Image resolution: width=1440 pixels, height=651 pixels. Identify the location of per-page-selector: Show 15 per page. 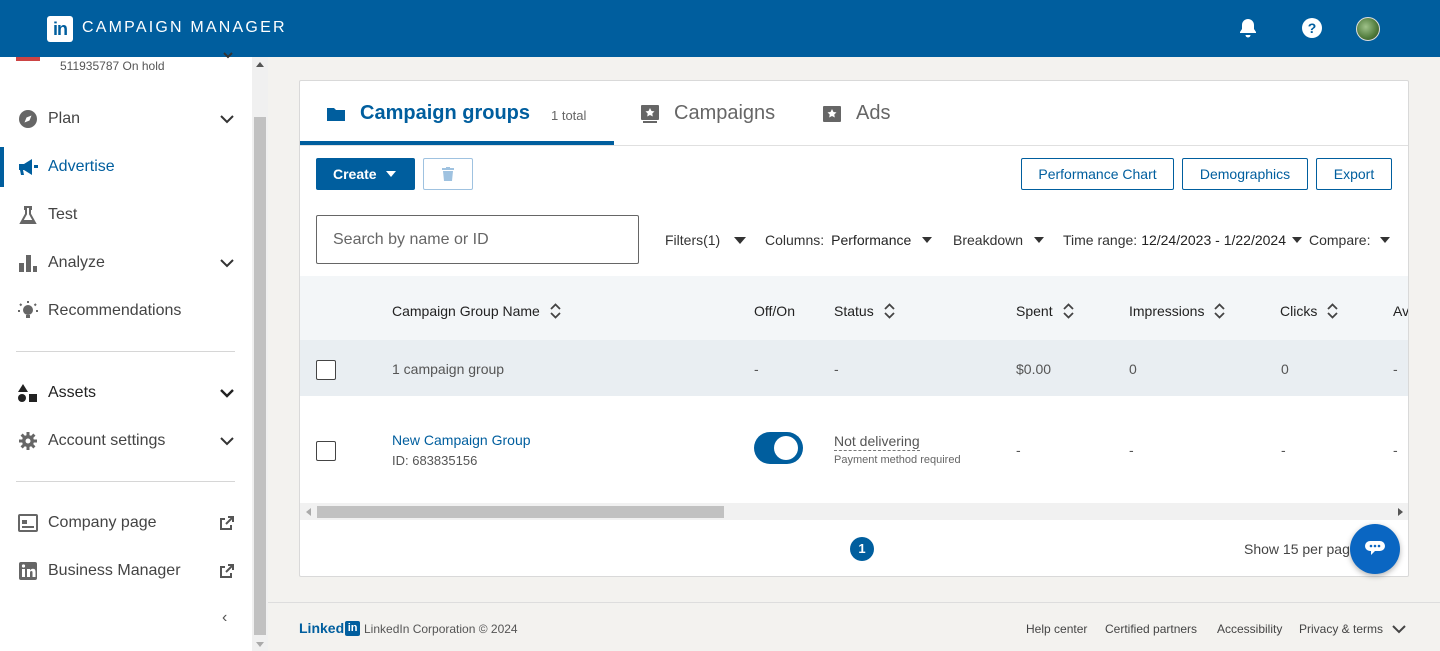
(1301, 549).